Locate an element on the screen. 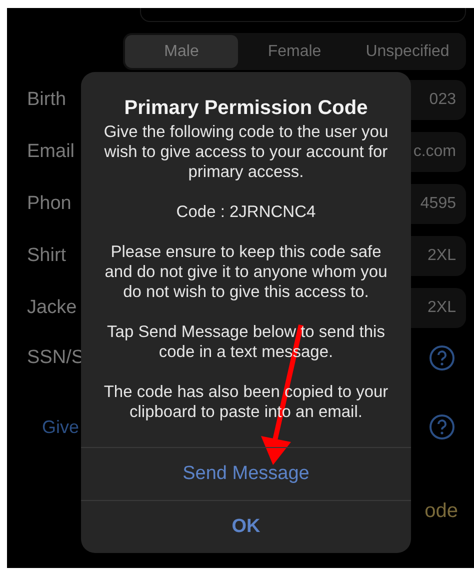  dialog-message: Code : 2JRNCNC4 is located at coordinates (246, 212).